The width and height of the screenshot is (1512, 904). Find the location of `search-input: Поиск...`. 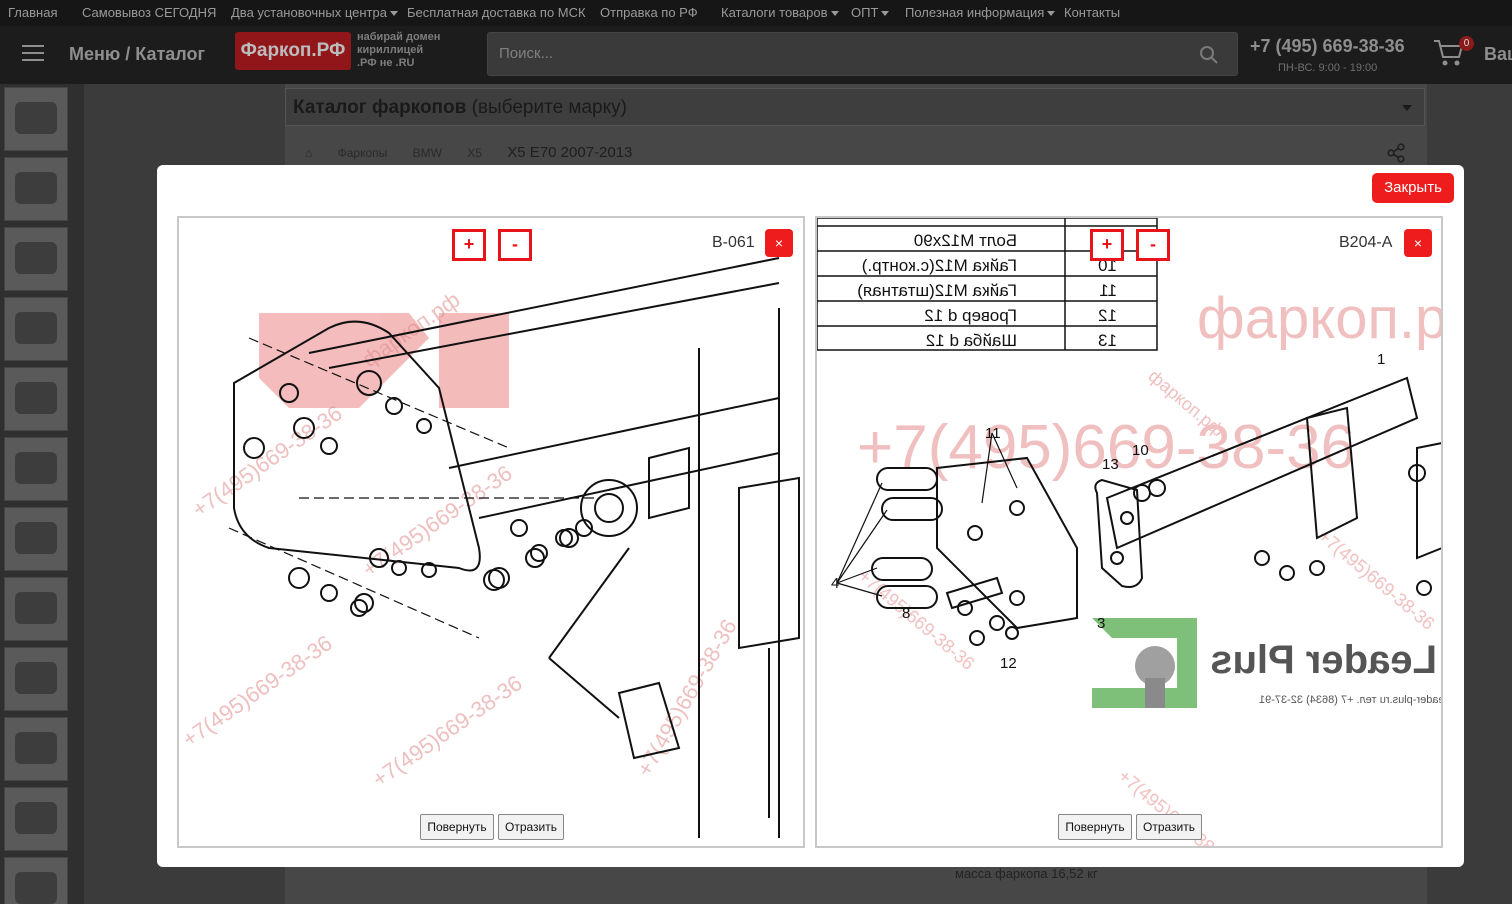

search-input: Поиск... is located at coordinates (862, 54).